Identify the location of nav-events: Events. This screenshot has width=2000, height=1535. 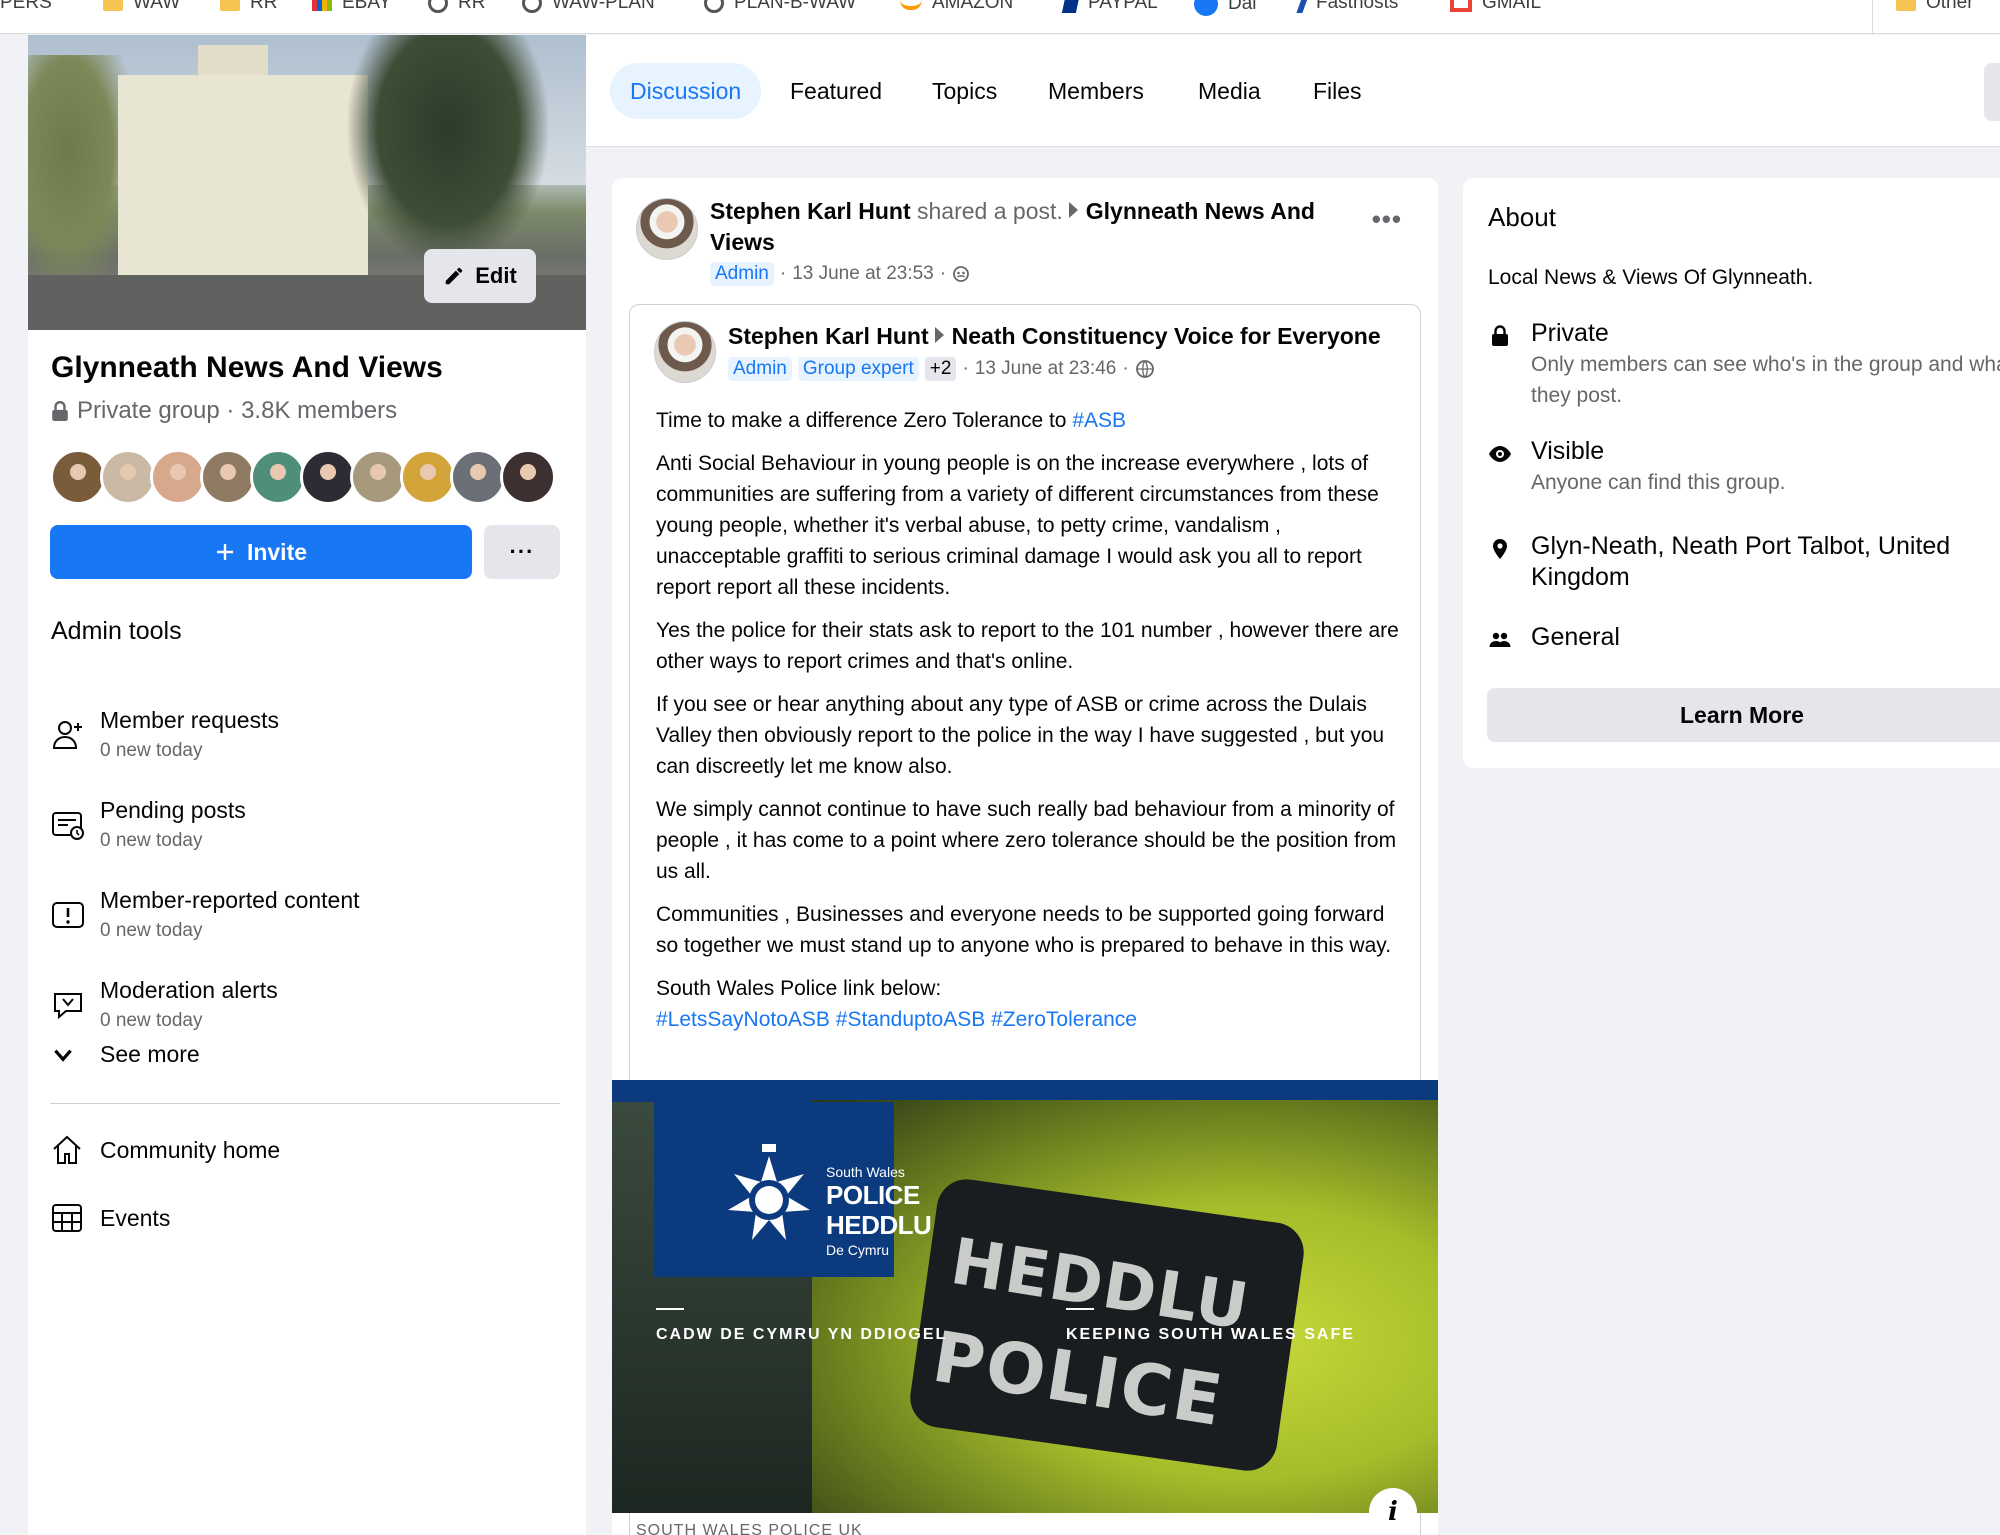
(110, 1218).